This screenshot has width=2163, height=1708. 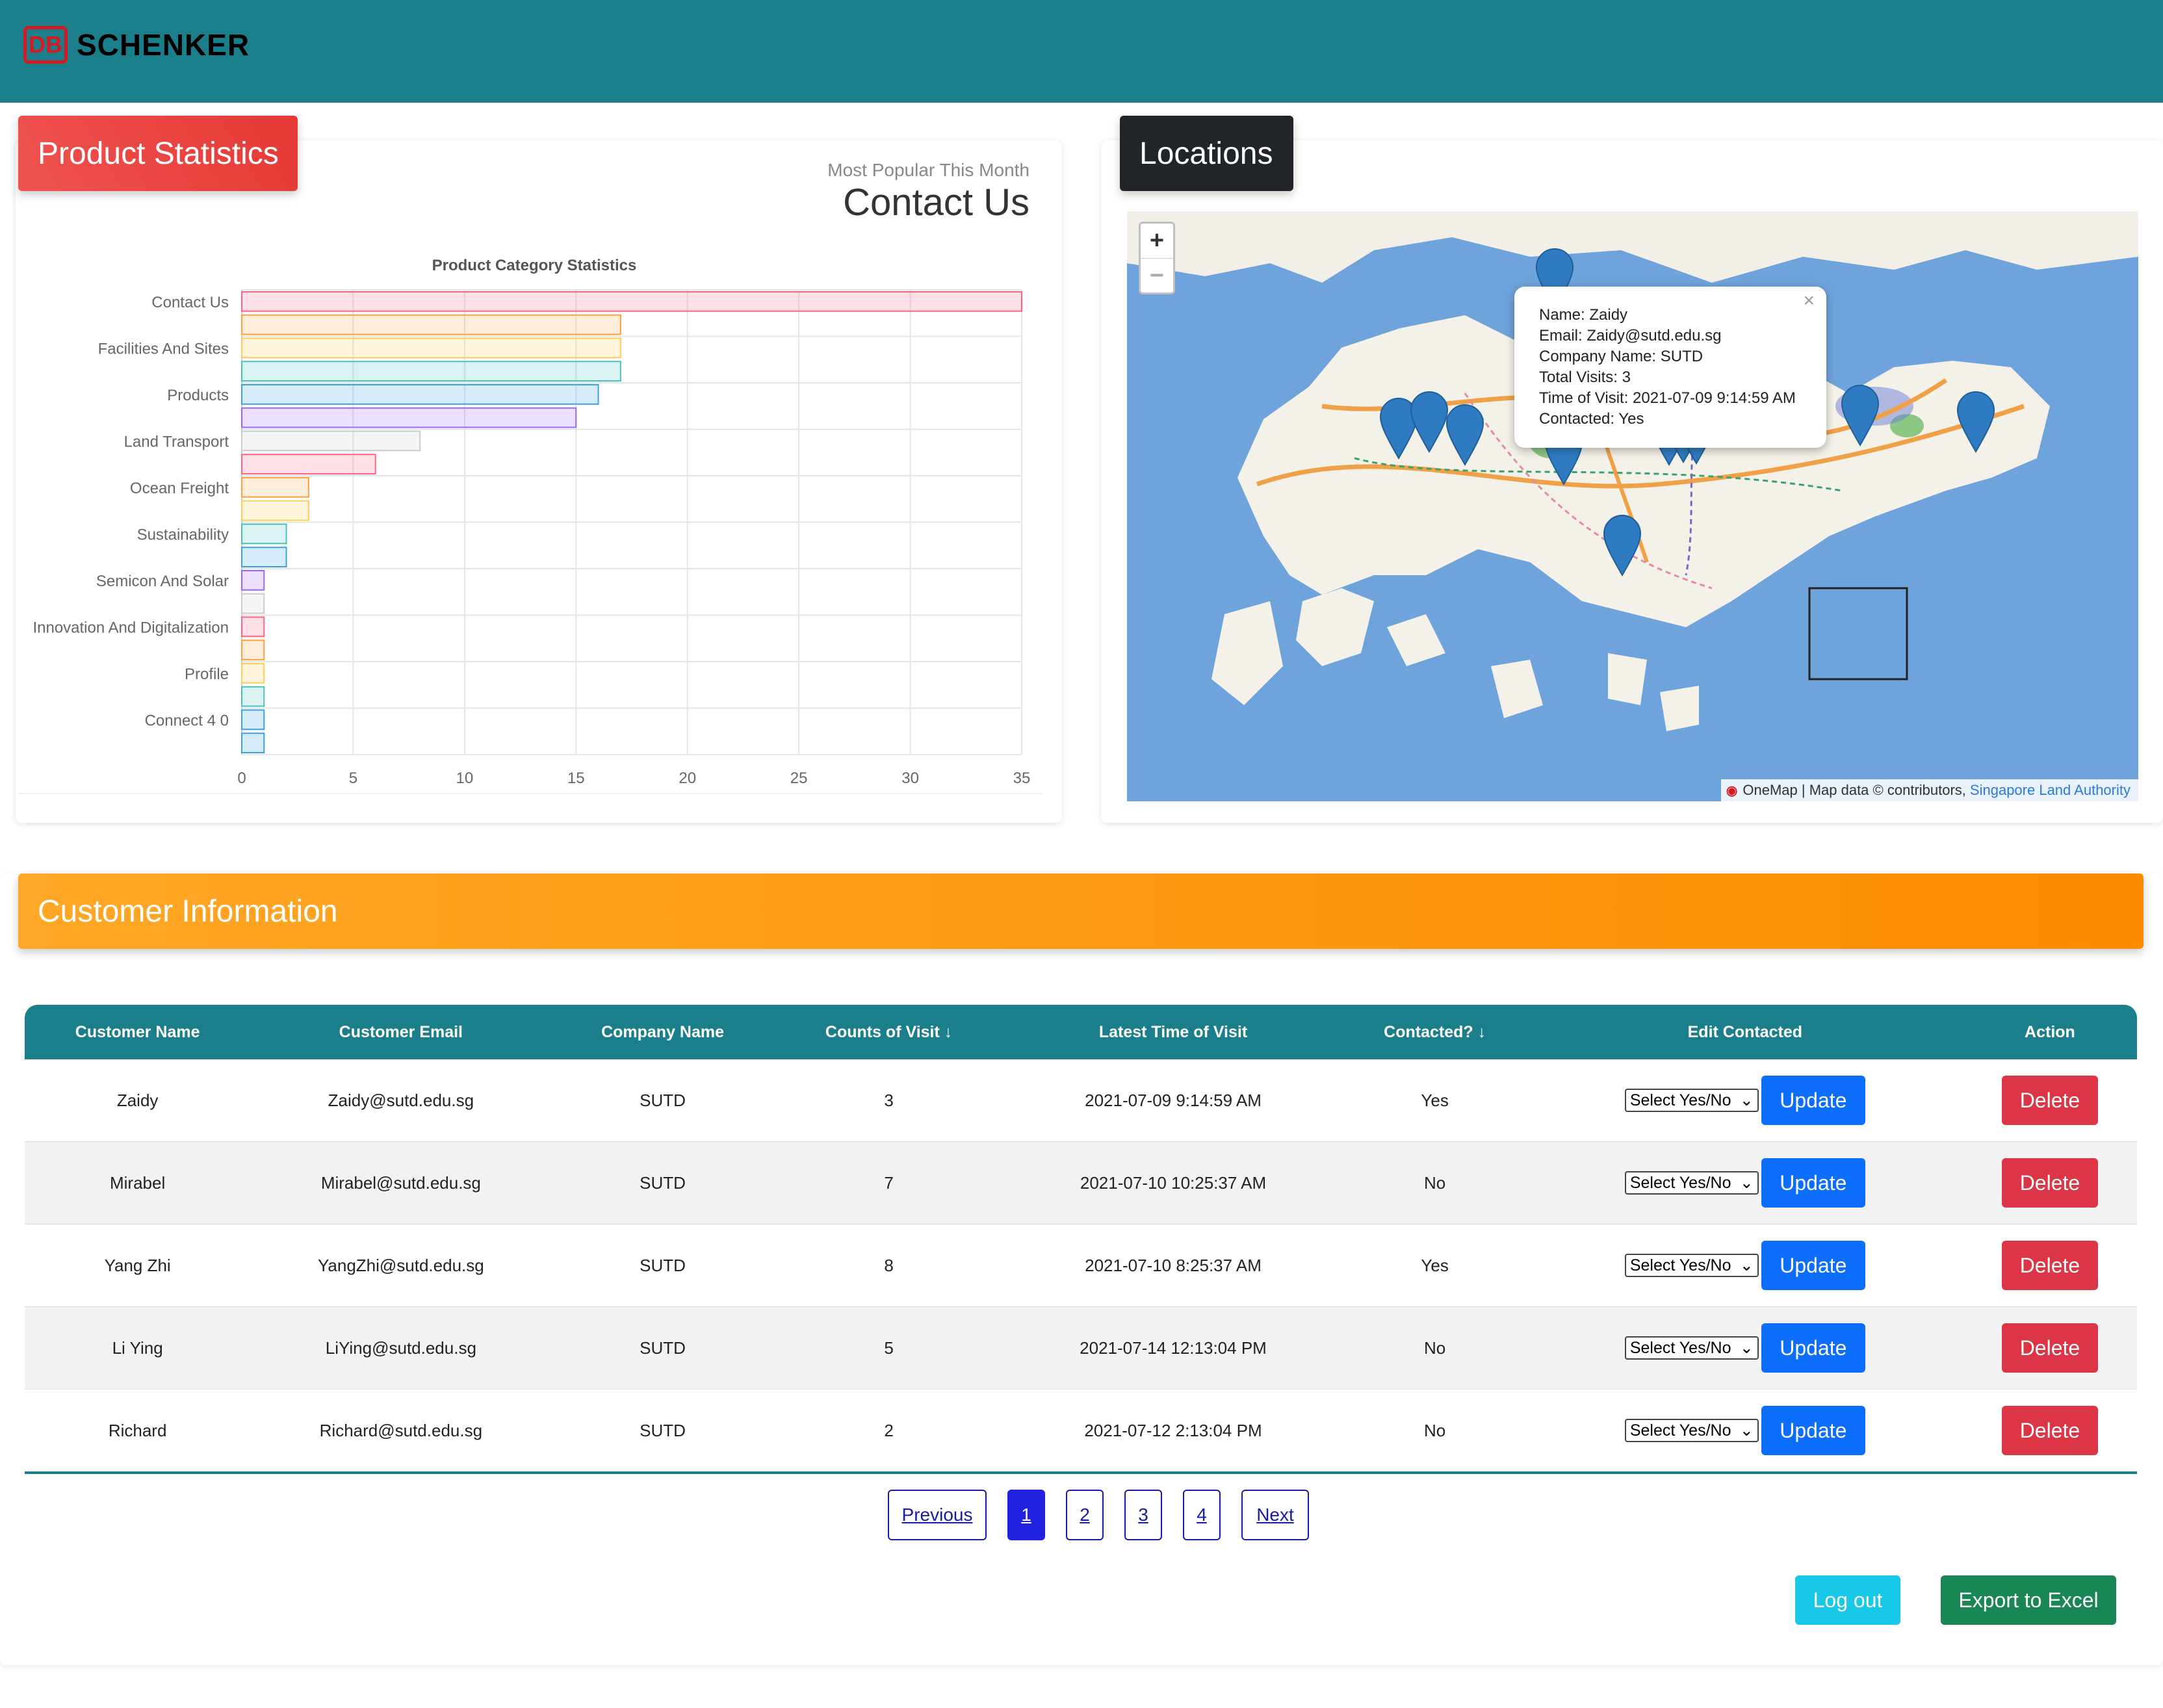 I want to click on zoom-in-button: +, so click(x=1157, y=241).